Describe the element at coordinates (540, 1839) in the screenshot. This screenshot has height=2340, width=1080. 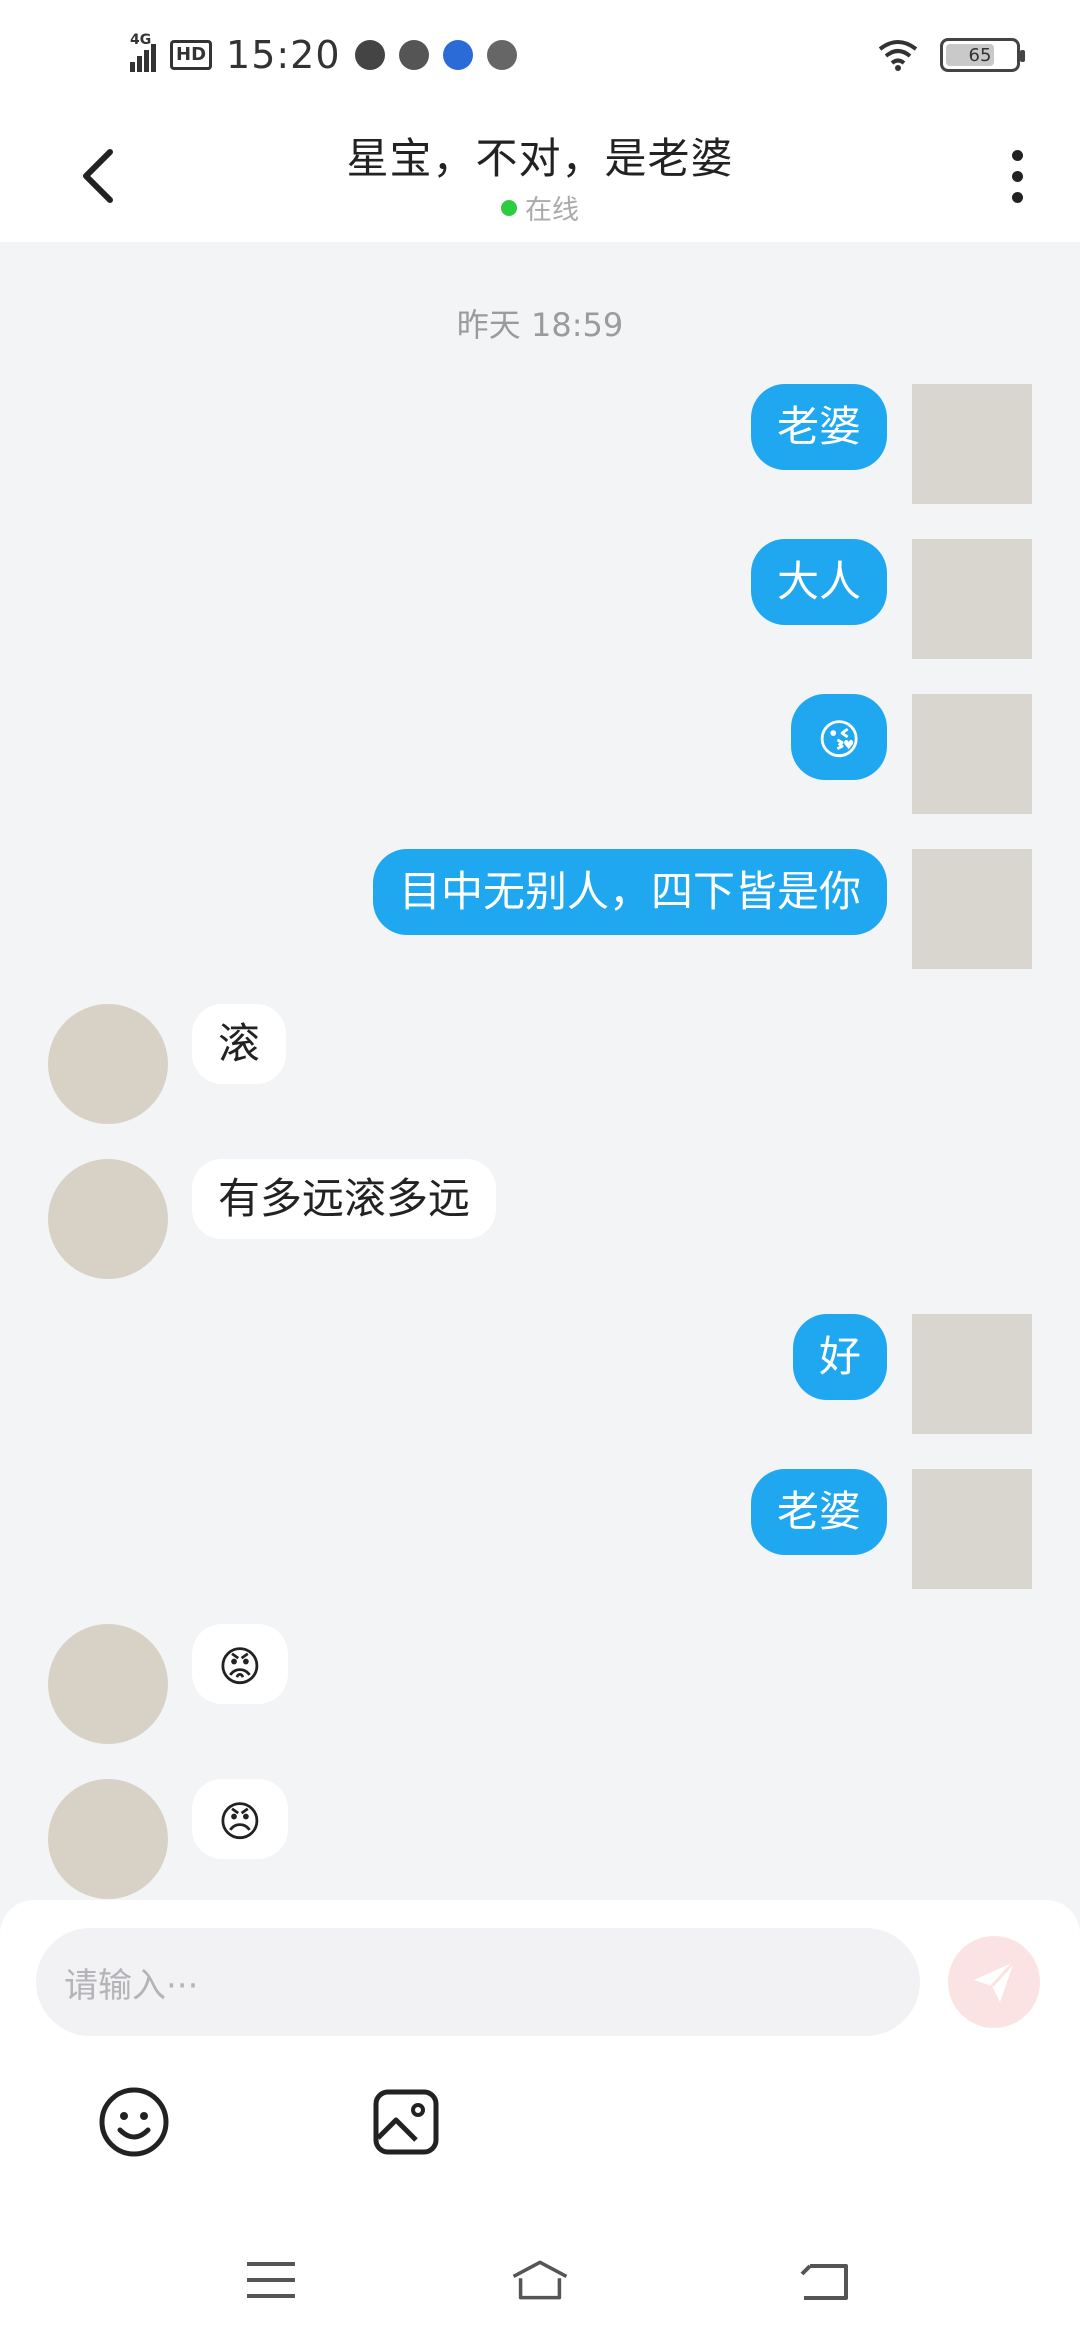
I see `message-row: 😠` at that location.